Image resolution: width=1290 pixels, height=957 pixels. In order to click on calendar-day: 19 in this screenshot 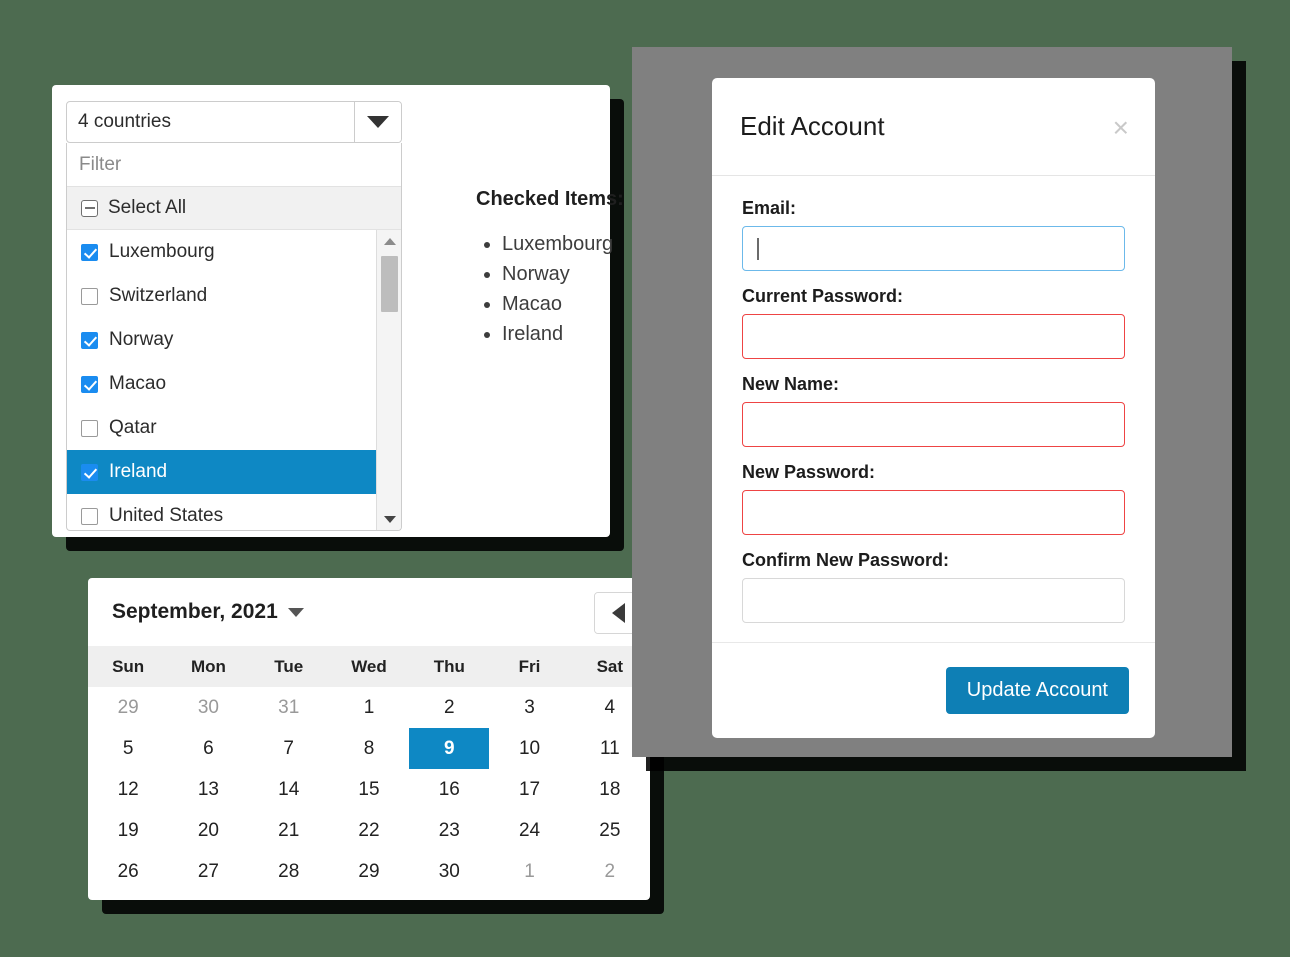, I will do `click(128, 830)`.